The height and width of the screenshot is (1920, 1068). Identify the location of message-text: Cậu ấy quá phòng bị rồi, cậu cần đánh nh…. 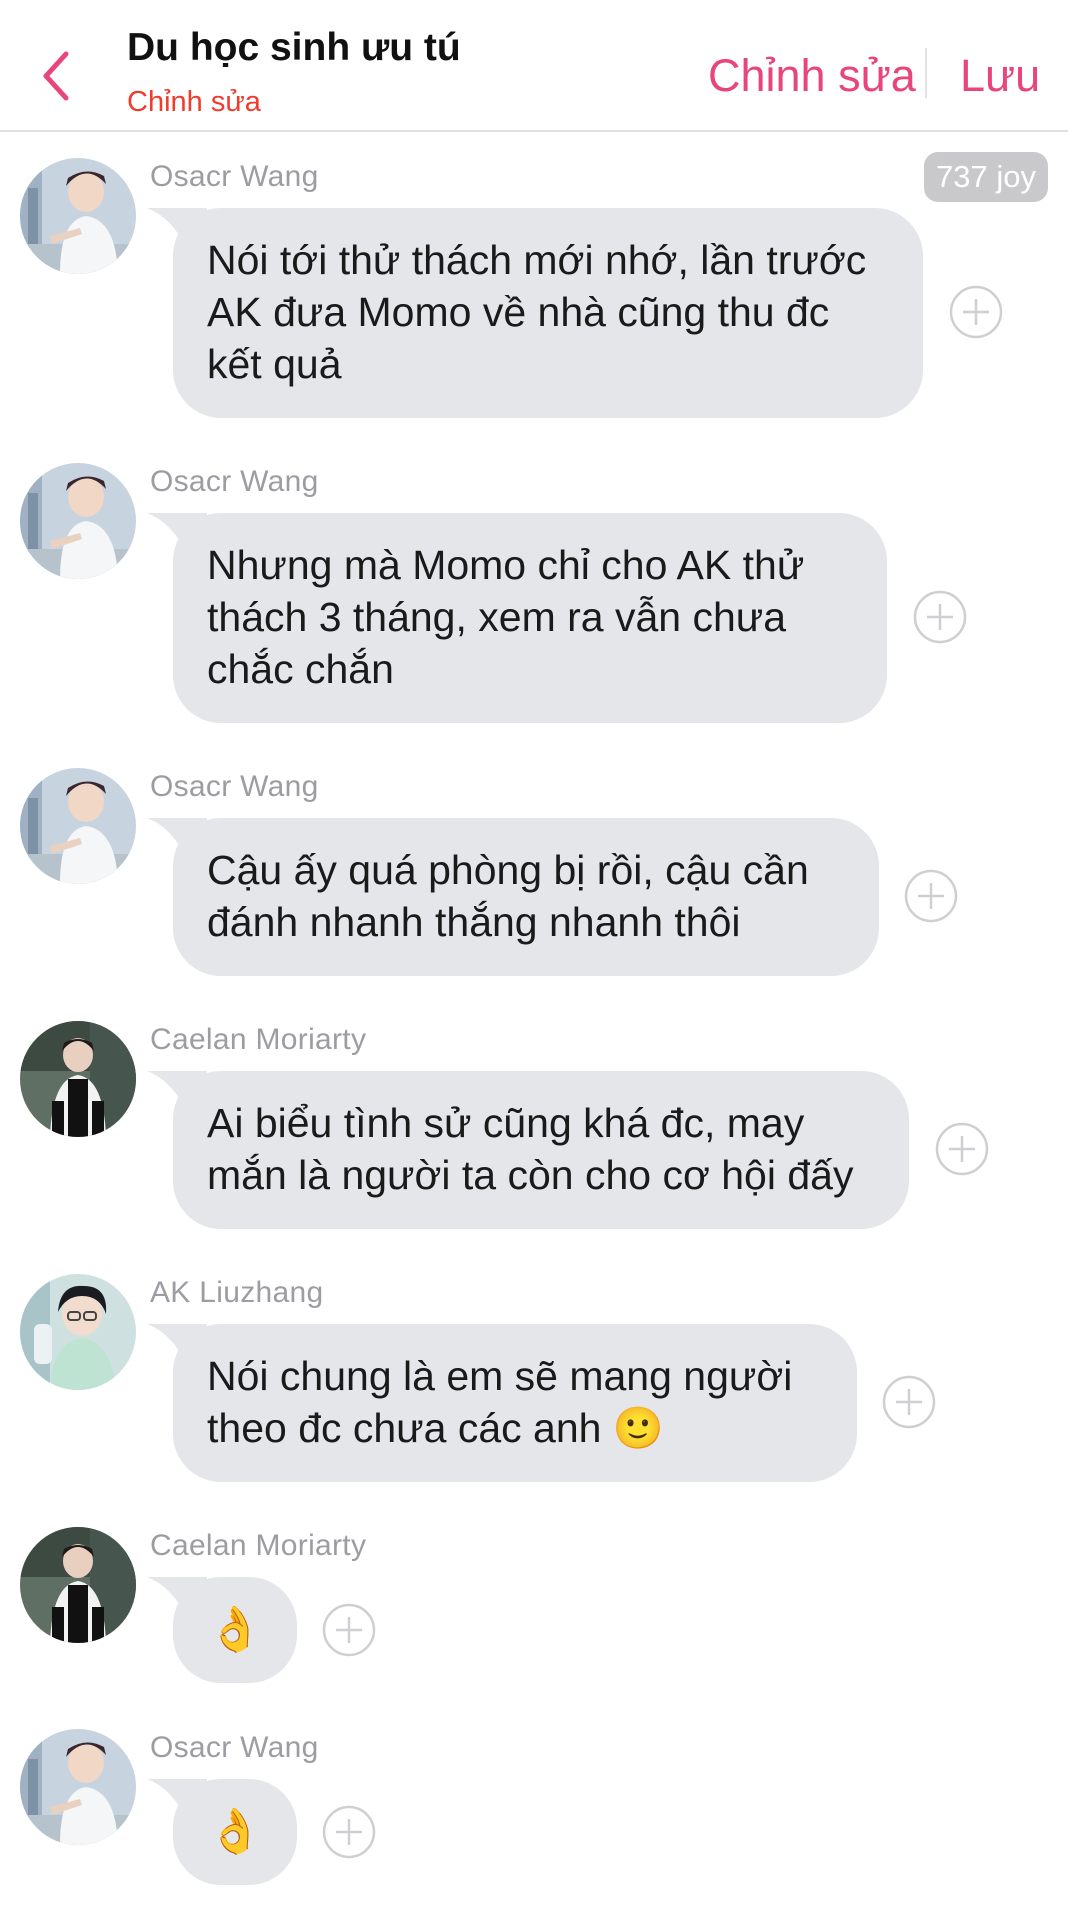
(508, 896).